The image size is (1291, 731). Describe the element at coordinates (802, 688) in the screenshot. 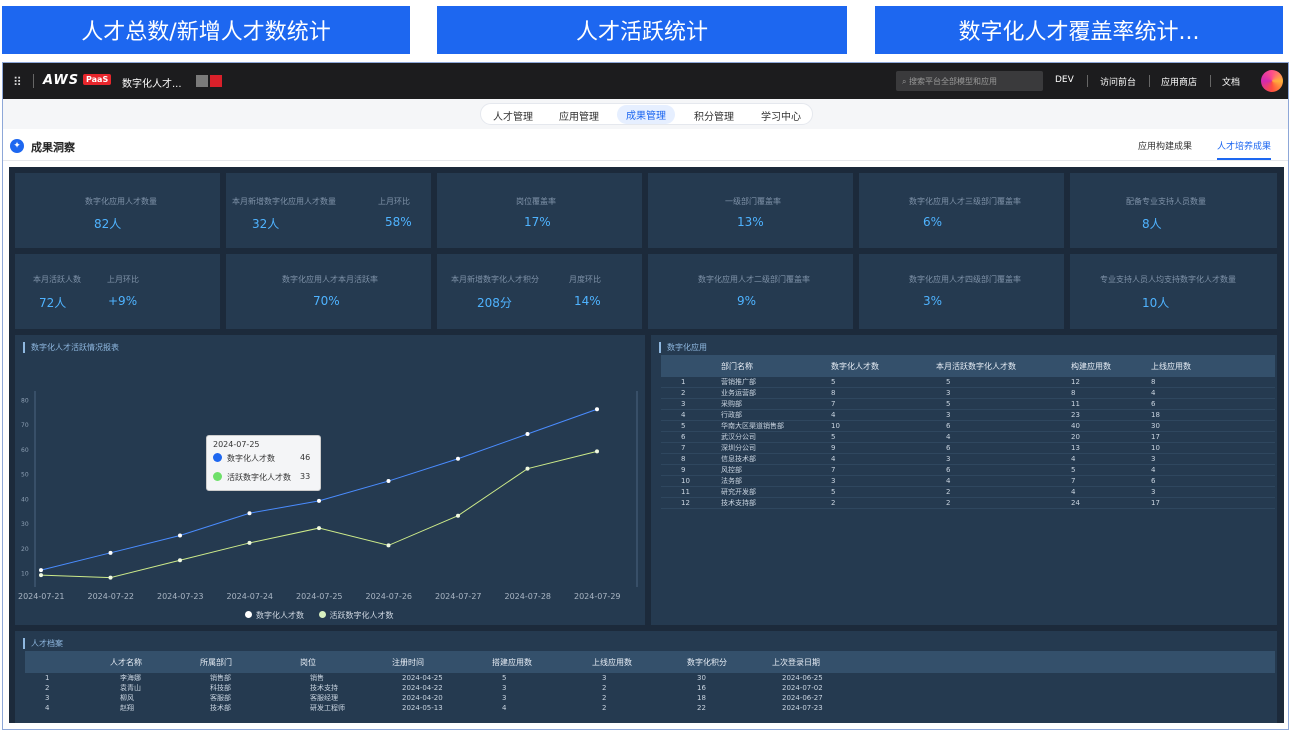

I see `table-cell: 2024-07-02` at that location.